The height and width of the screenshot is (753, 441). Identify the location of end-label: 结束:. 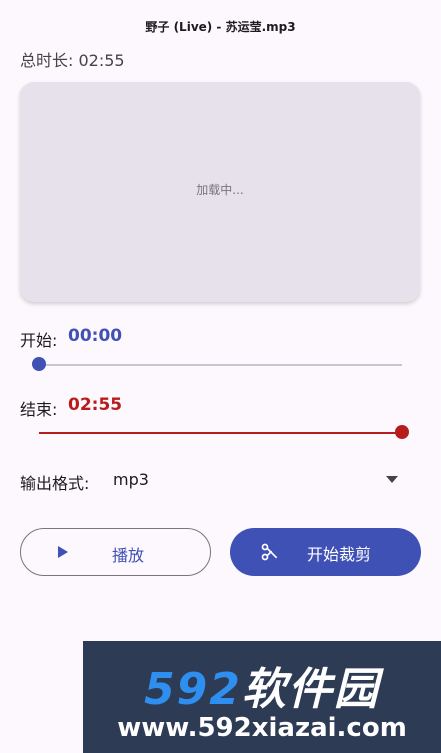
(39, 409).